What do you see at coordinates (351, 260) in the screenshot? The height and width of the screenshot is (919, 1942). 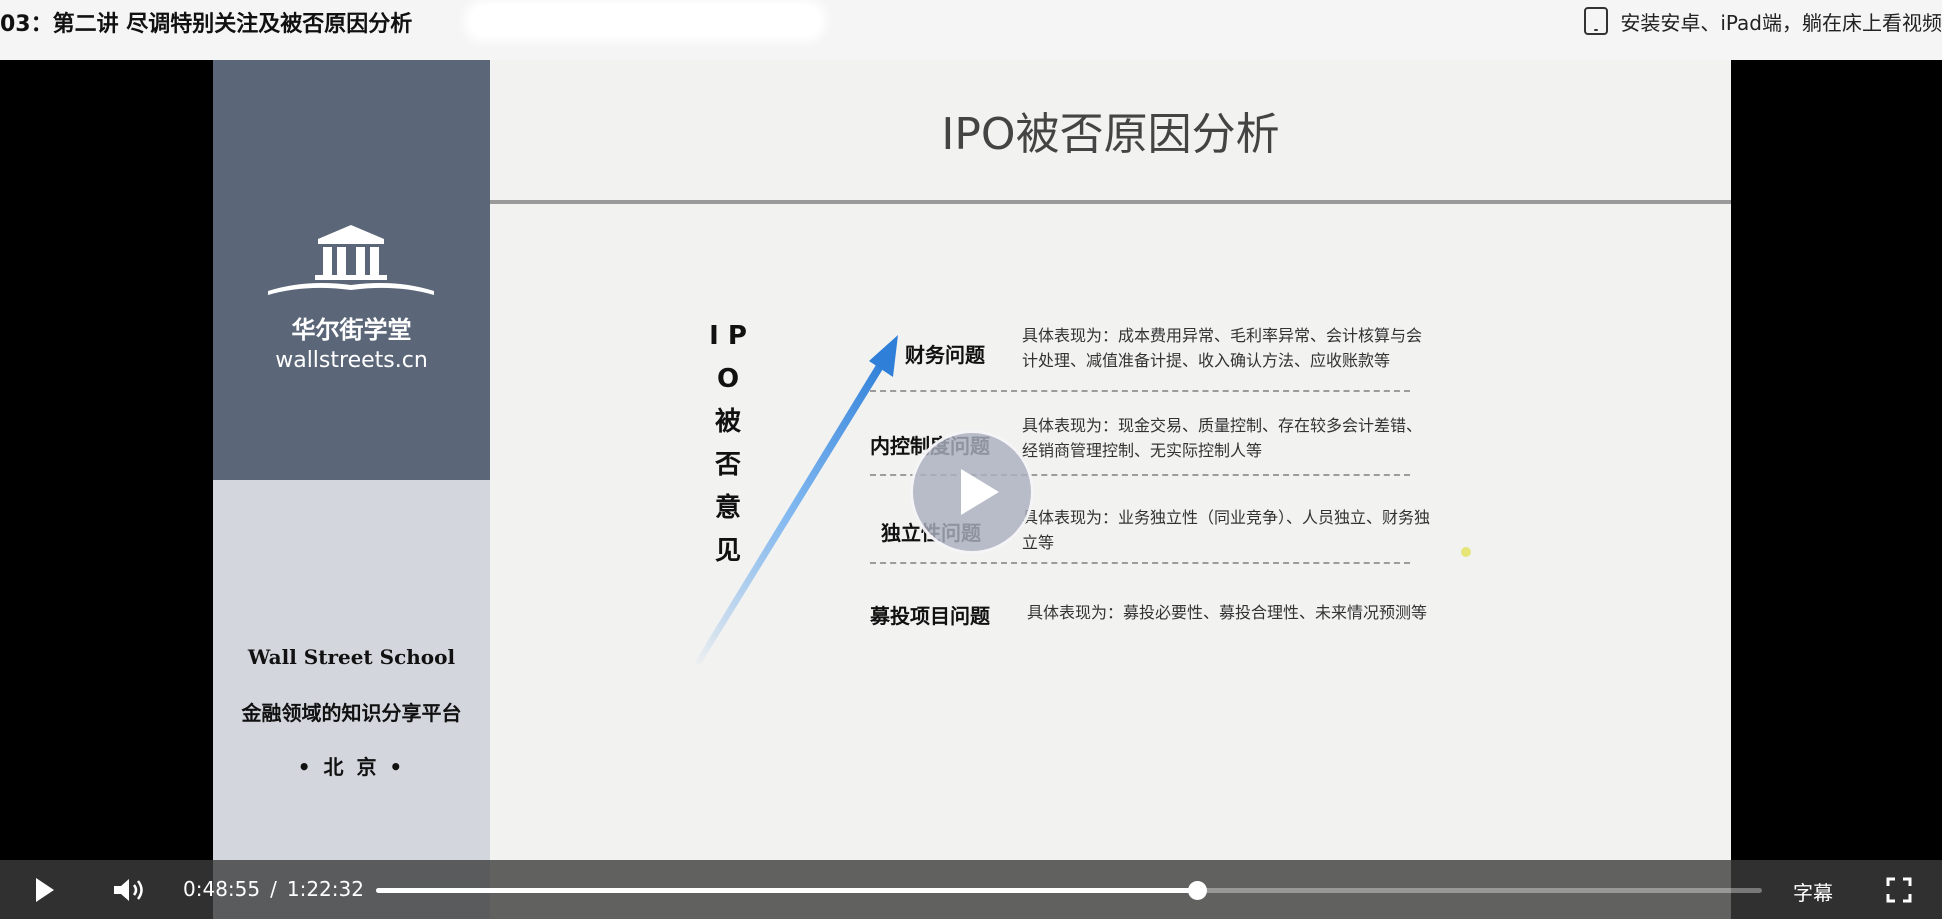 I see `bank-building-logo` at bounding box center [351, 260].